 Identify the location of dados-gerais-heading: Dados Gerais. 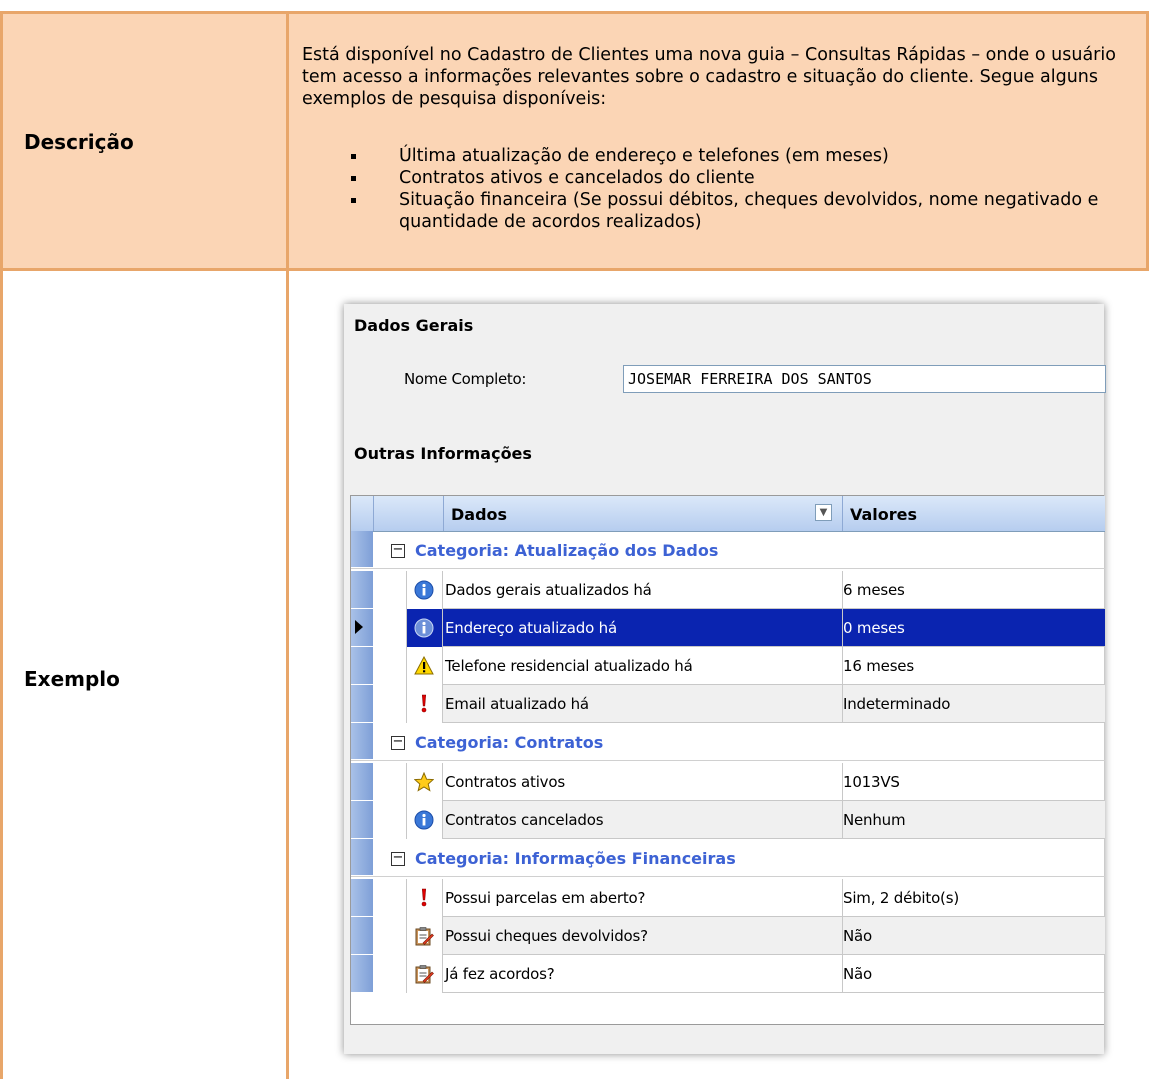
(414, 325).